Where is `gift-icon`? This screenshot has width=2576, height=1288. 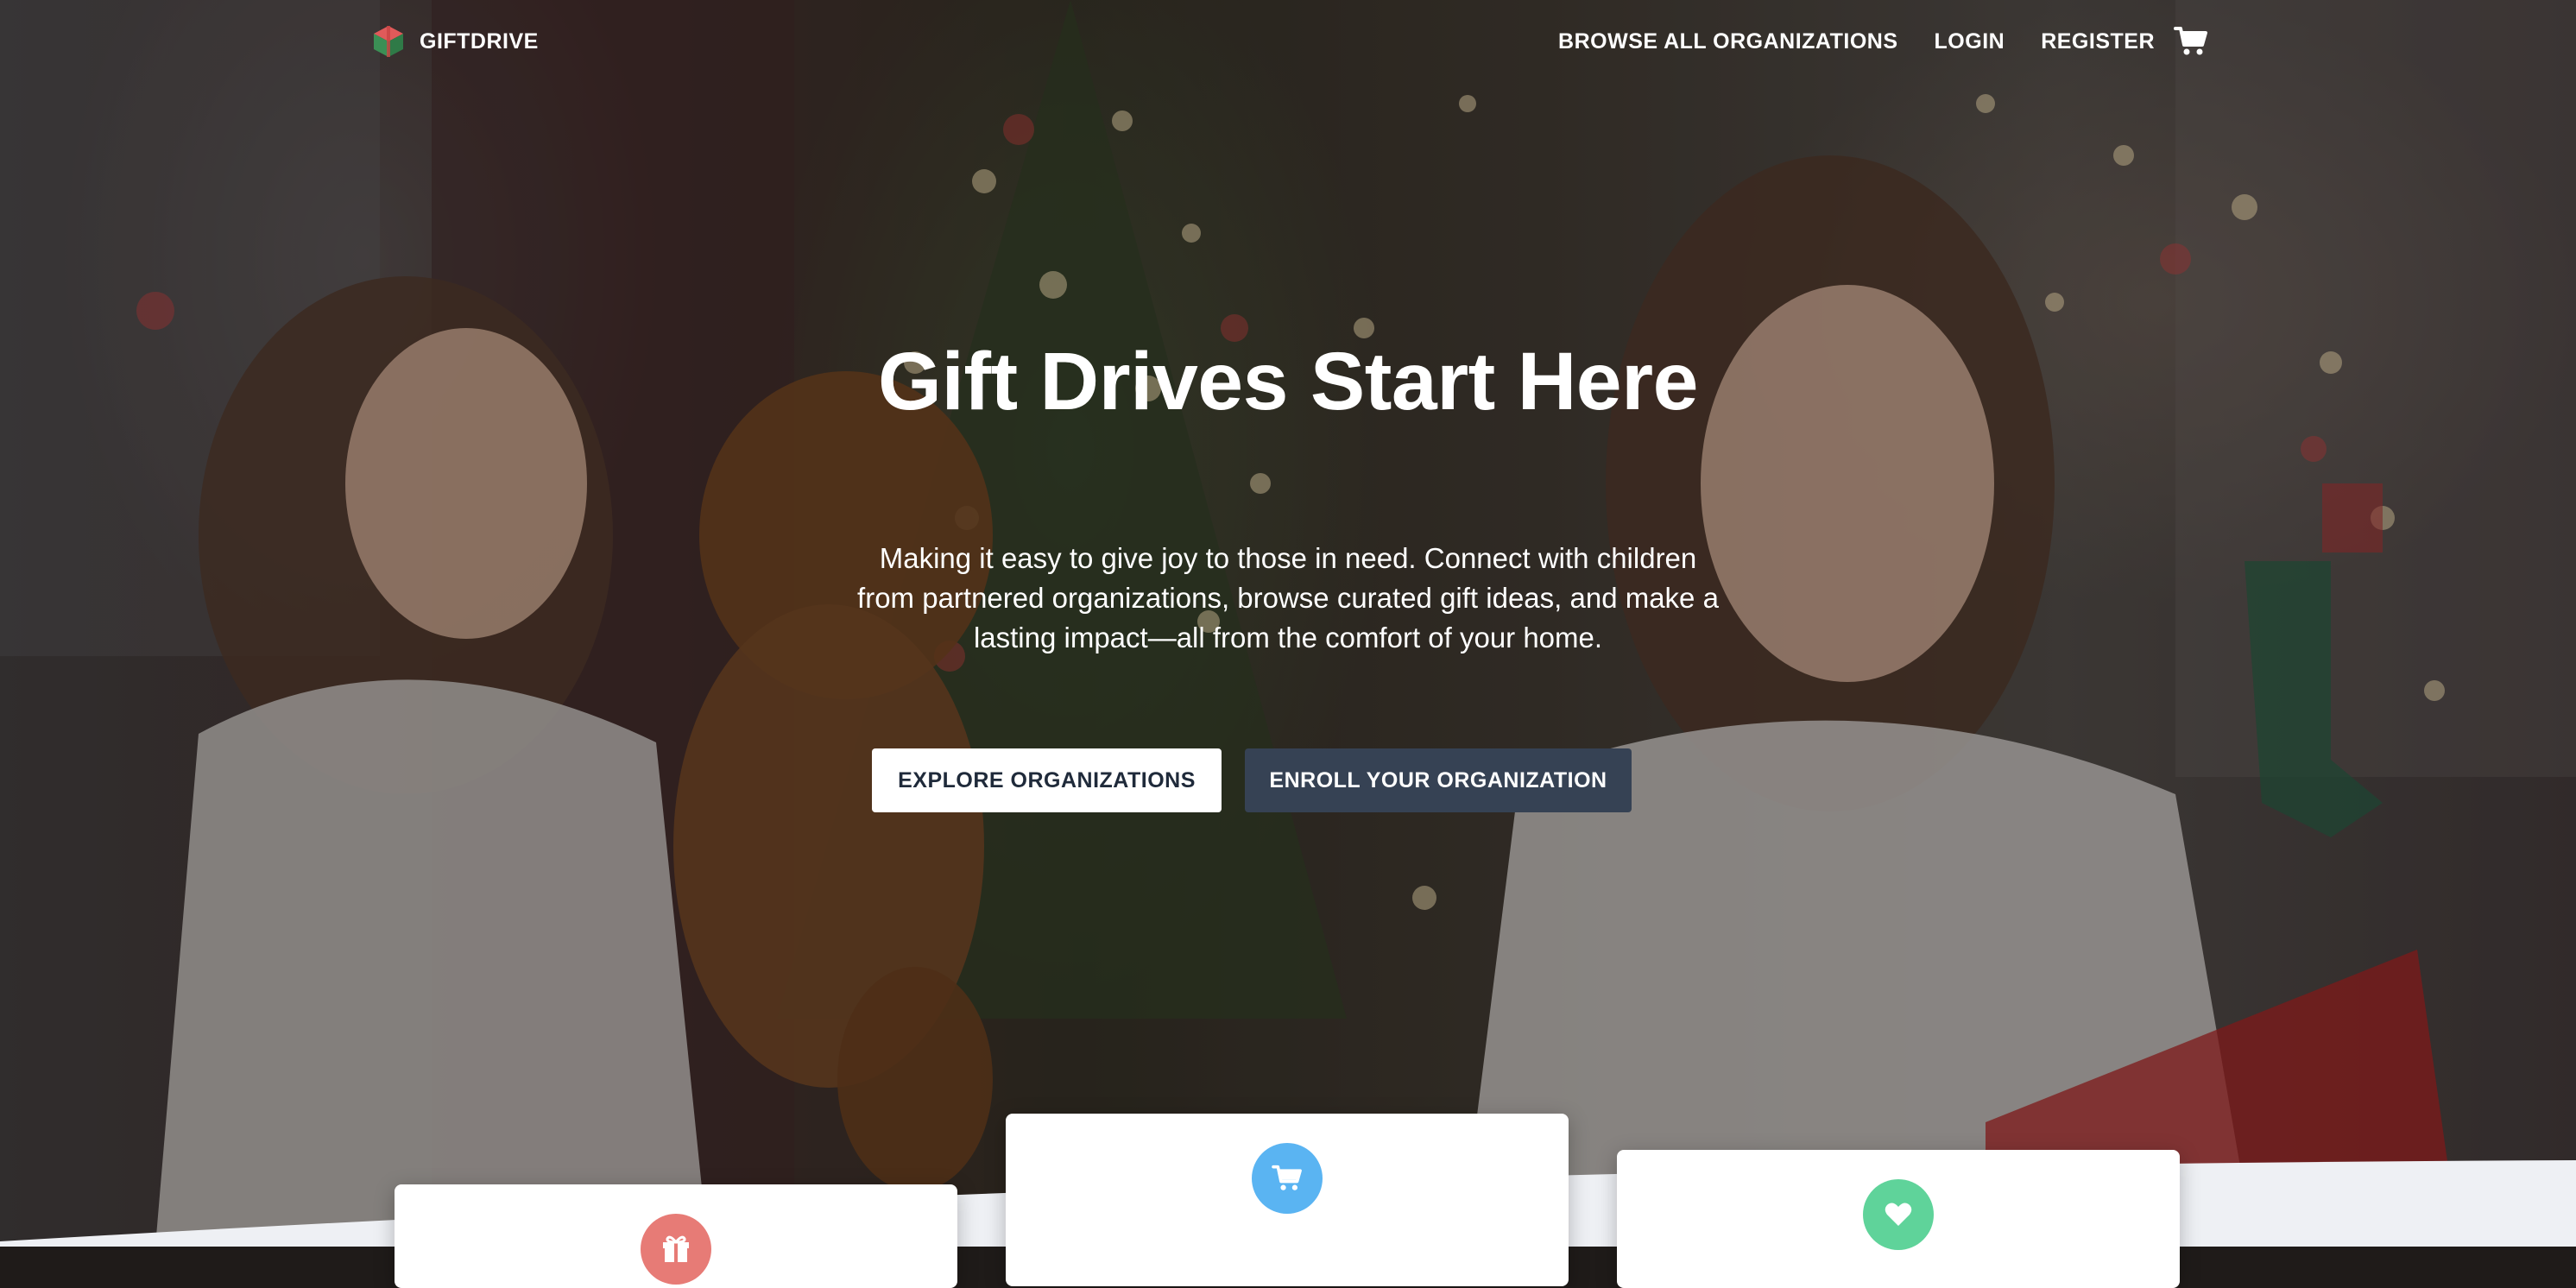 gift-icon is located at coordinates (676, 1249).